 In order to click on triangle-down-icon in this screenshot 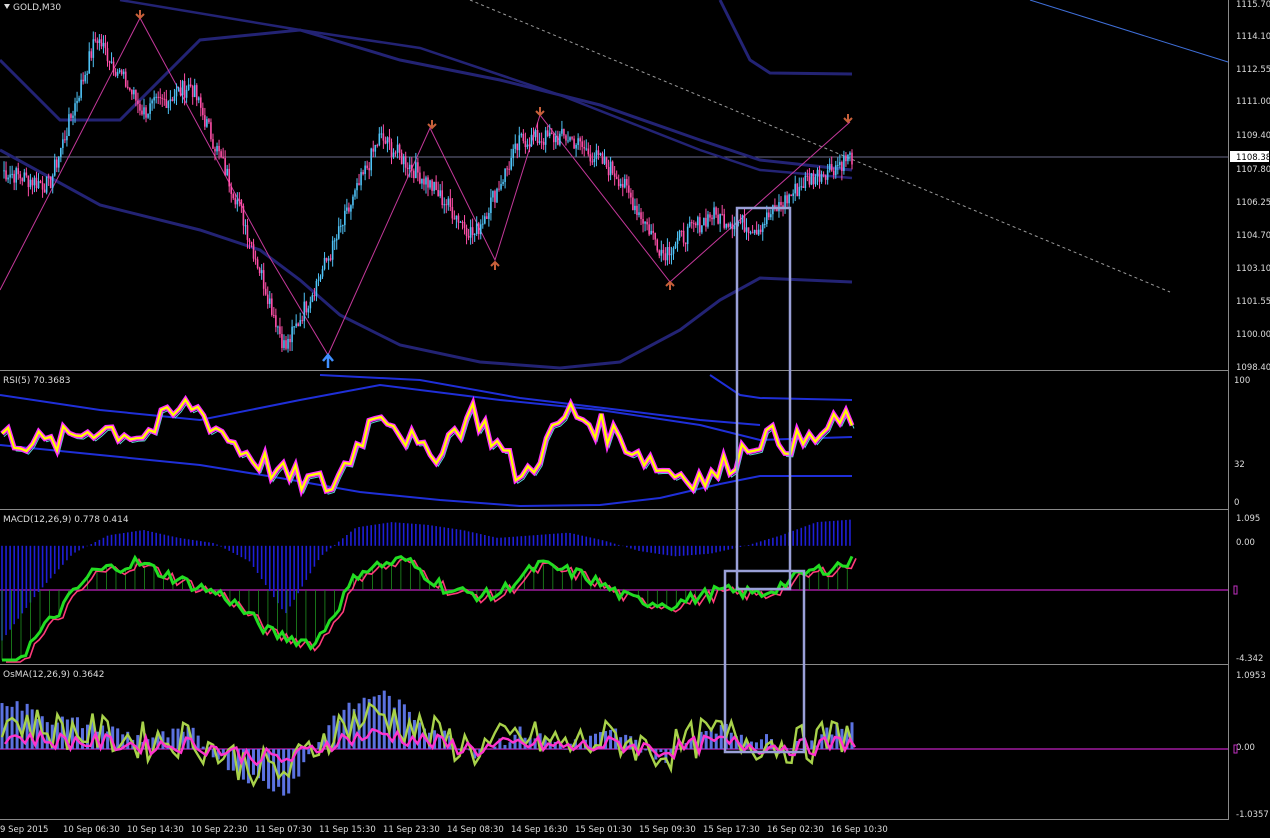, I will do `click(7, 6)`.